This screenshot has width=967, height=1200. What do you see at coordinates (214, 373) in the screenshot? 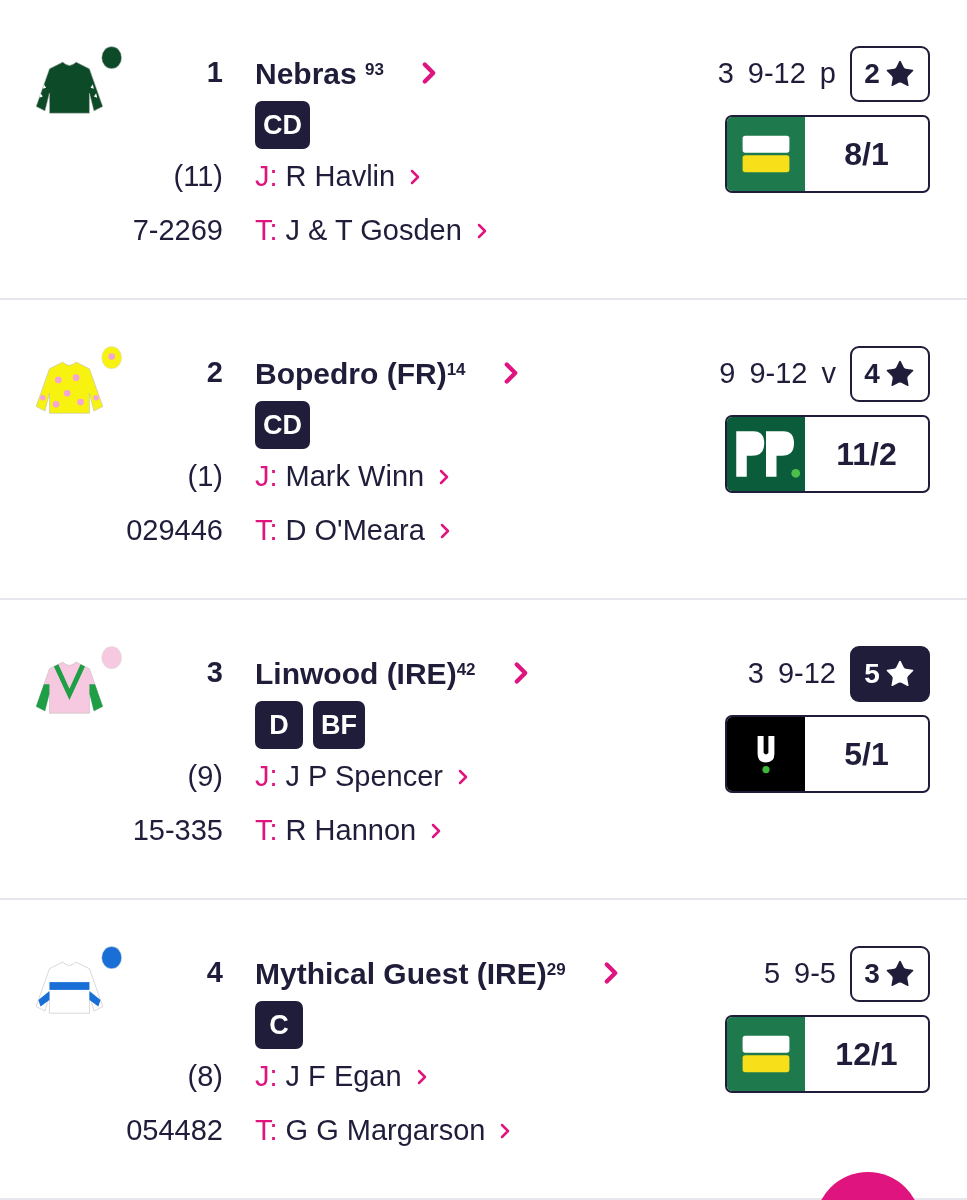
I see `runner-number: 2` at bounding box center [214, 373].